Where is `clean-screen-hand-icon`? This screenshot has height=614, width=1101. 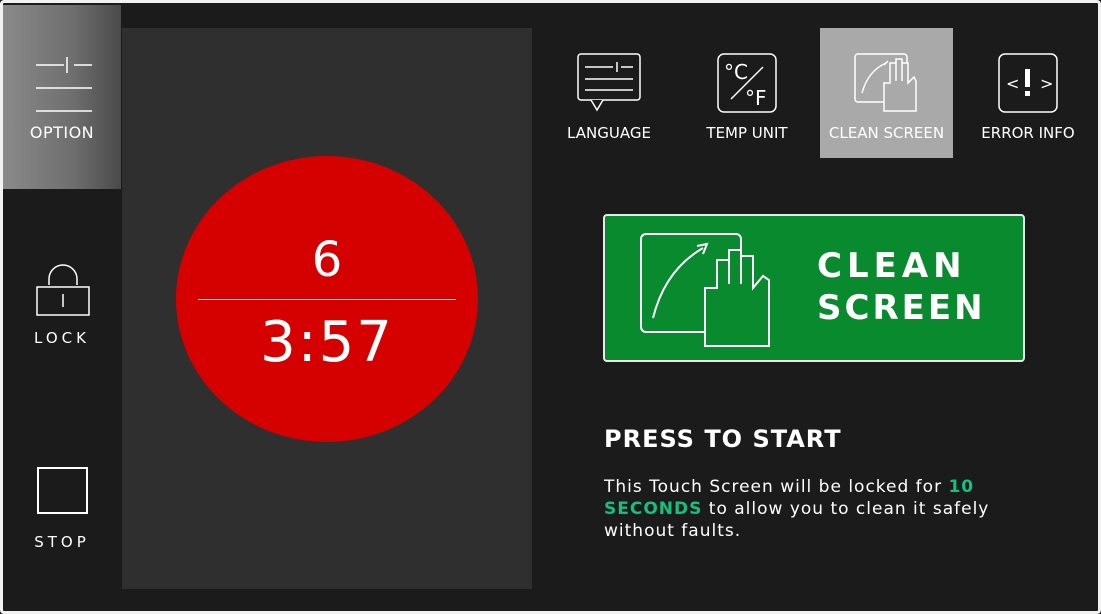 clean-screen-hand-icon is located at coordinates (705, 290).